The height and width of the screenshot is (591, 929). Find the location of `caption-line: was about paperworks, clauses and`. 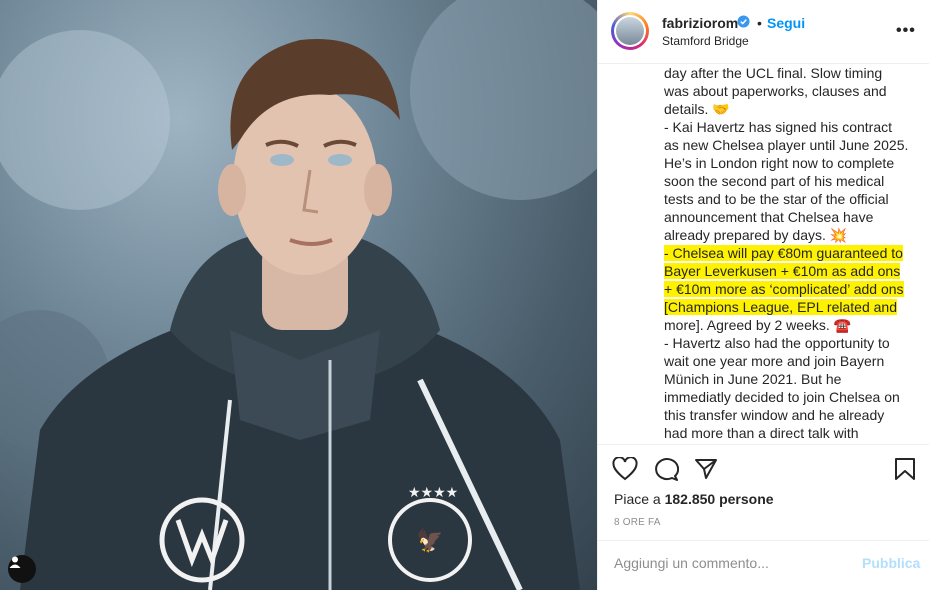

caption-line: was about paperworks, clauses and is located at coordinates (789, 91).